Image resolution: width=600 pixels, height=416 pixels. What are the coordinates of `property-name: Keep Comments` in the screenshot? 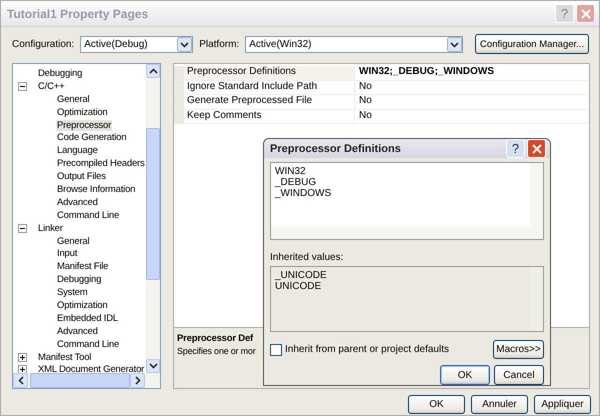 It's located at (264, 116).